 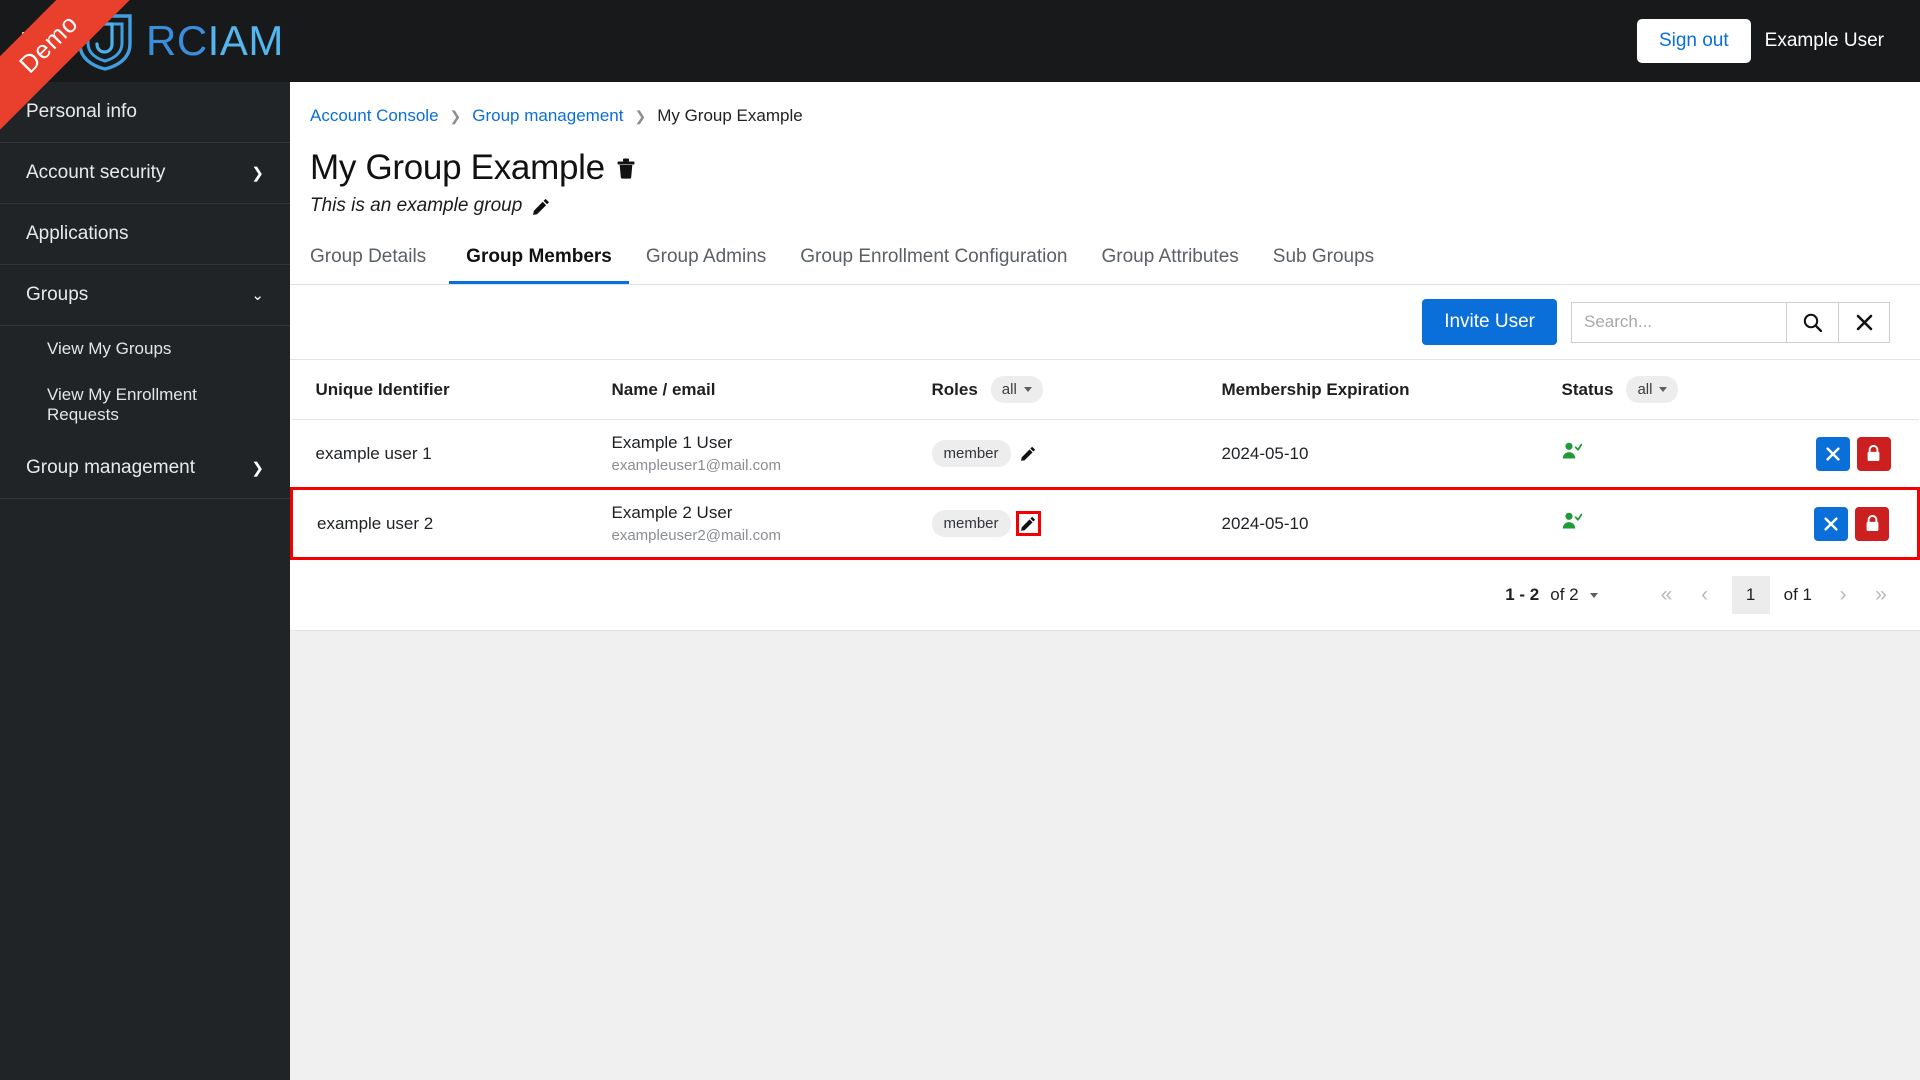 I want to click on page-description: This is an example group, so click(x=416, y=205).